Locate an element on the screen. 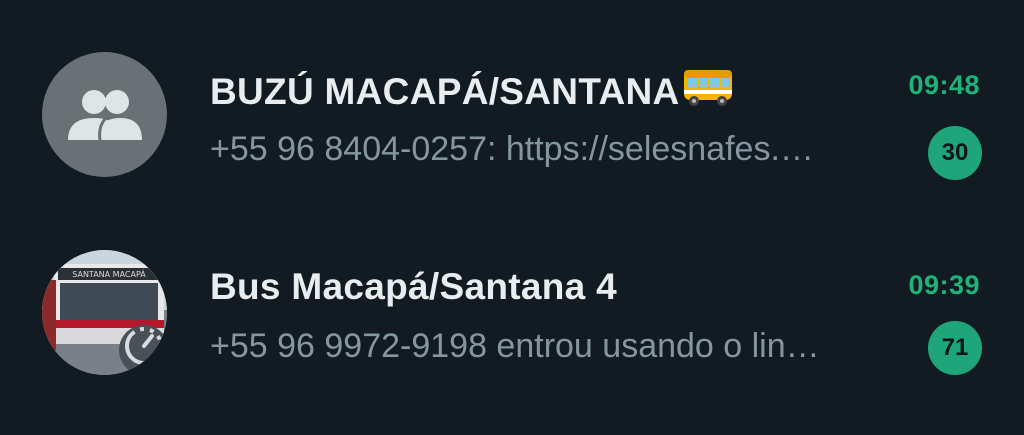  chat-time: 09:48 is located at coordinates (944, 85).